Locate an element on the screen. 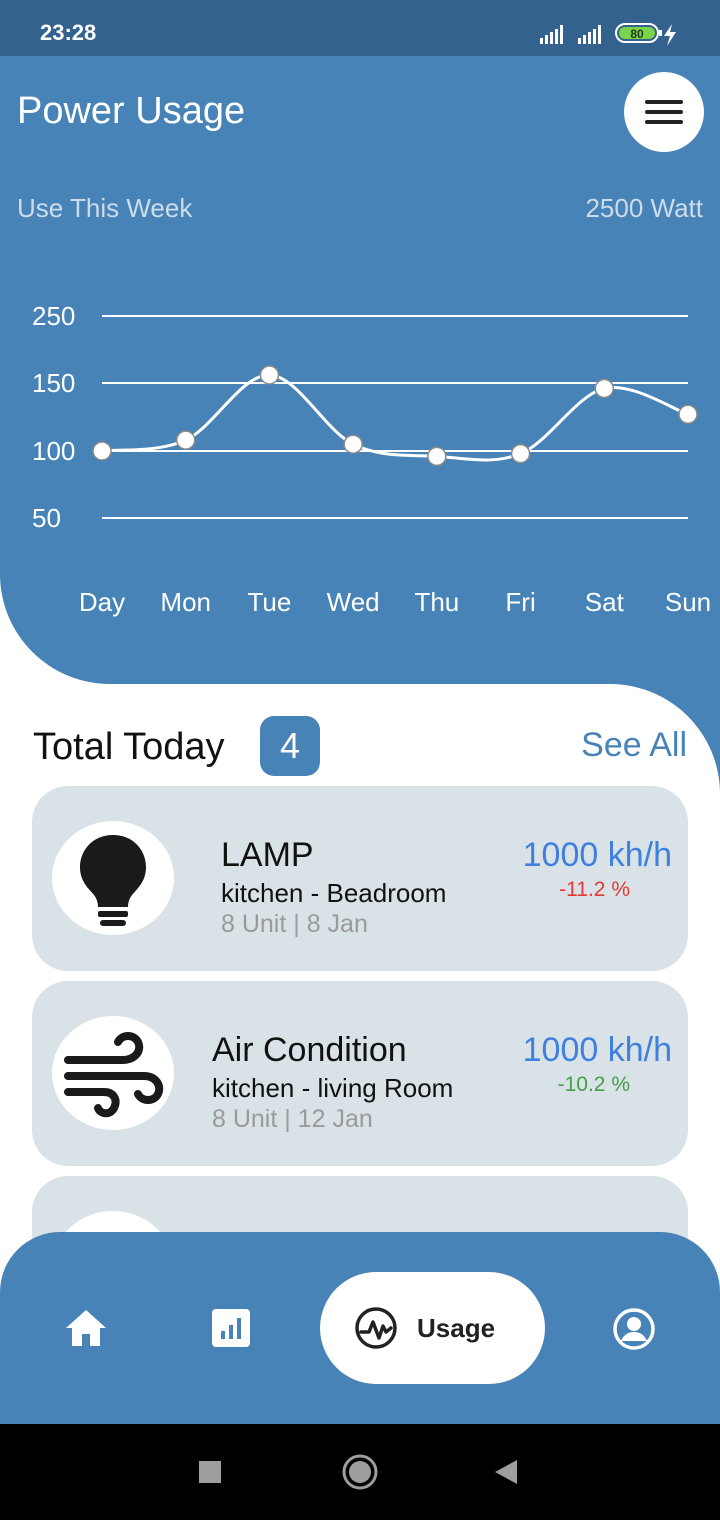 This screenshot has width=720, height=1520. see-all-link: See All is located at coordinates (634, 745).